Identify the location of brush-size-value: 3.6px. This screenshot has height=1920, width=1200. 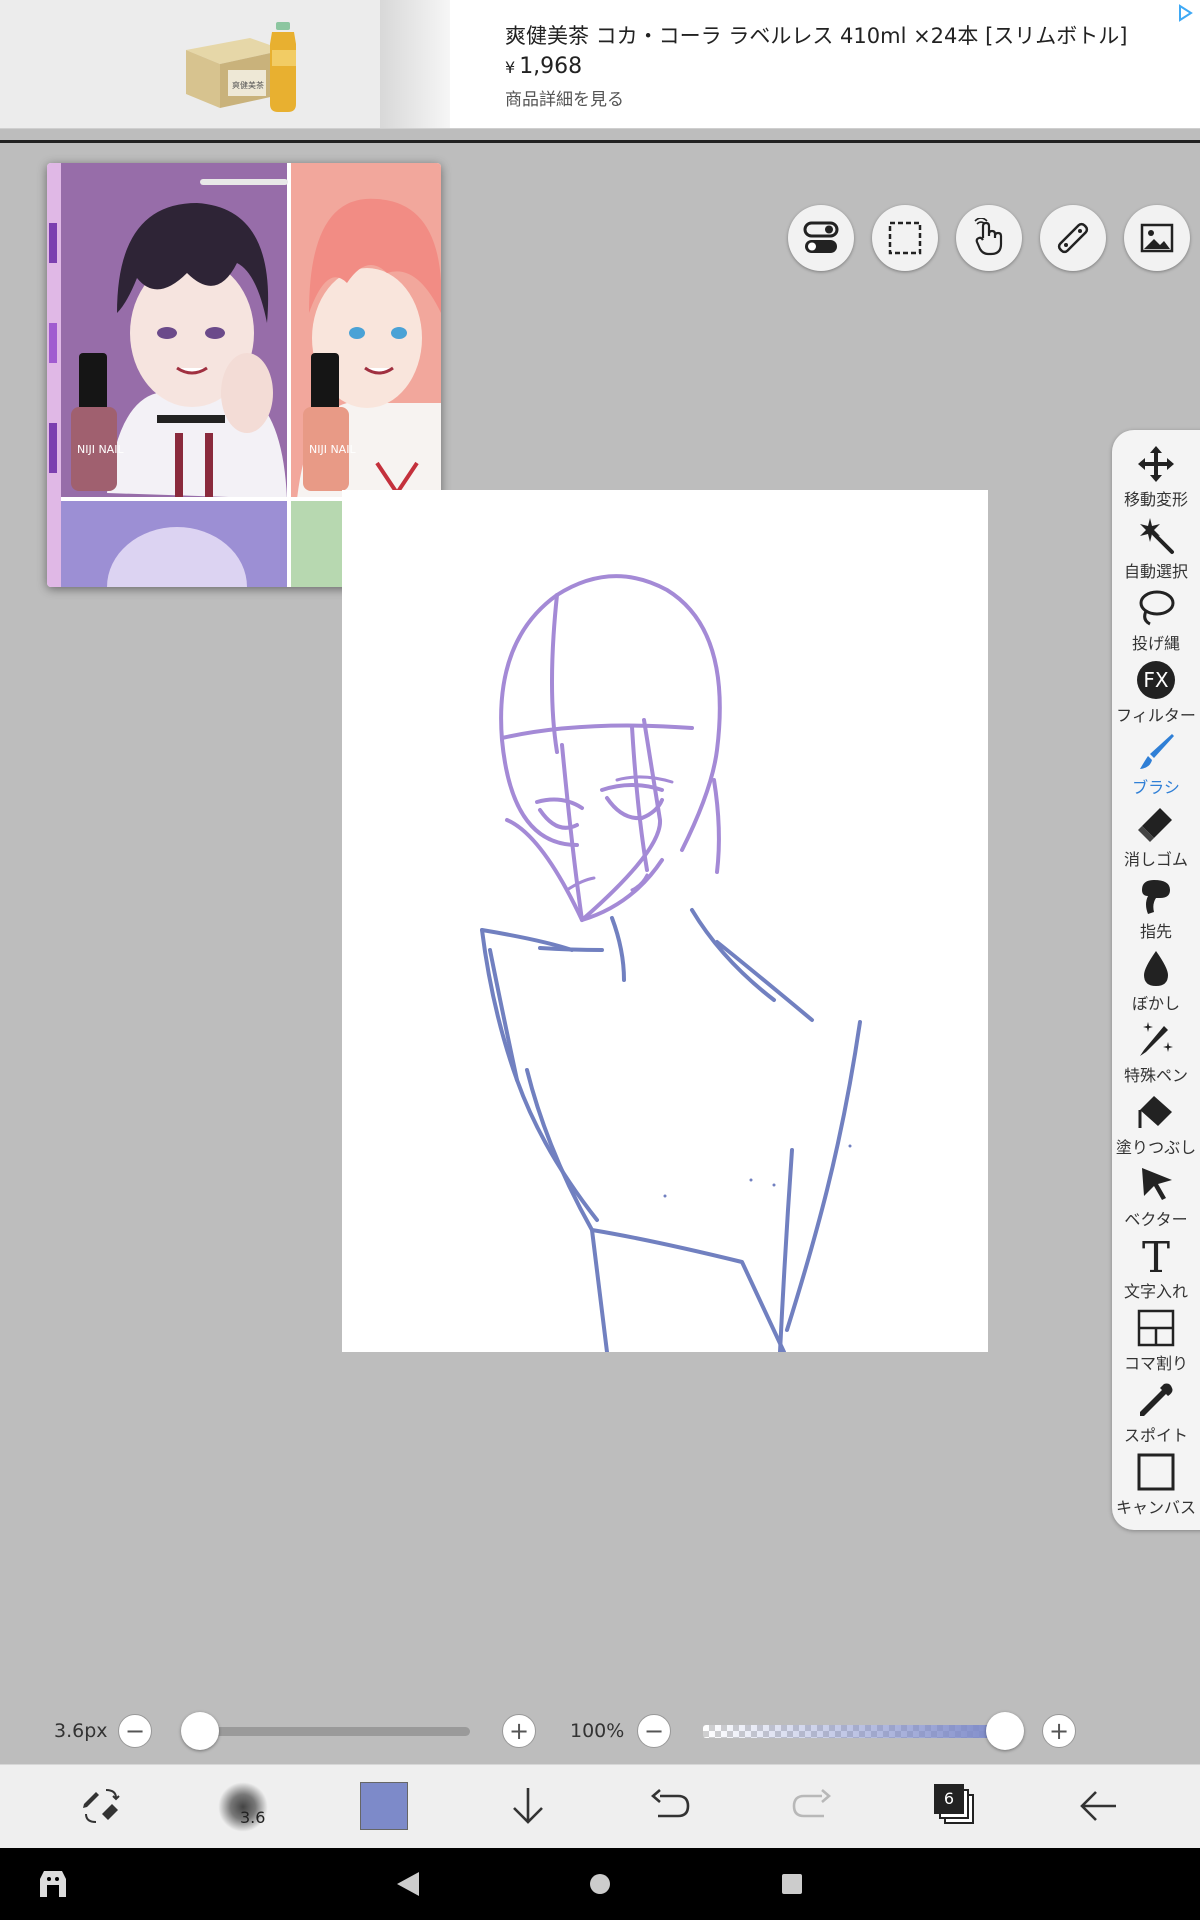
(81, 1731).